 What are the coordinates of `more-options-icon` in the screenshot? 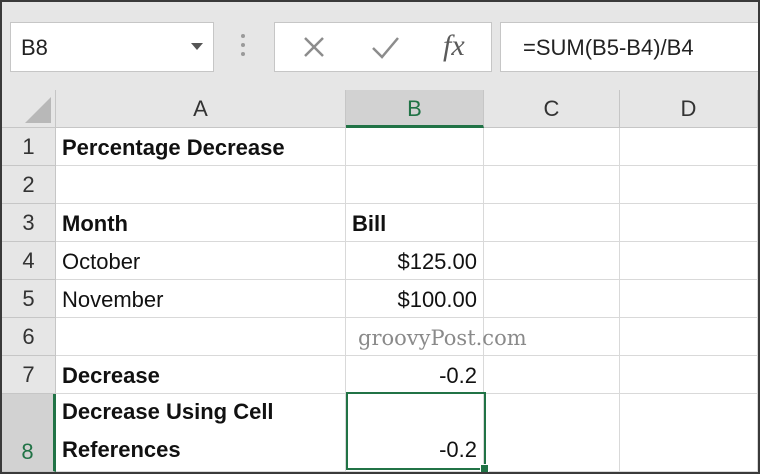 It's located at (243, 47).